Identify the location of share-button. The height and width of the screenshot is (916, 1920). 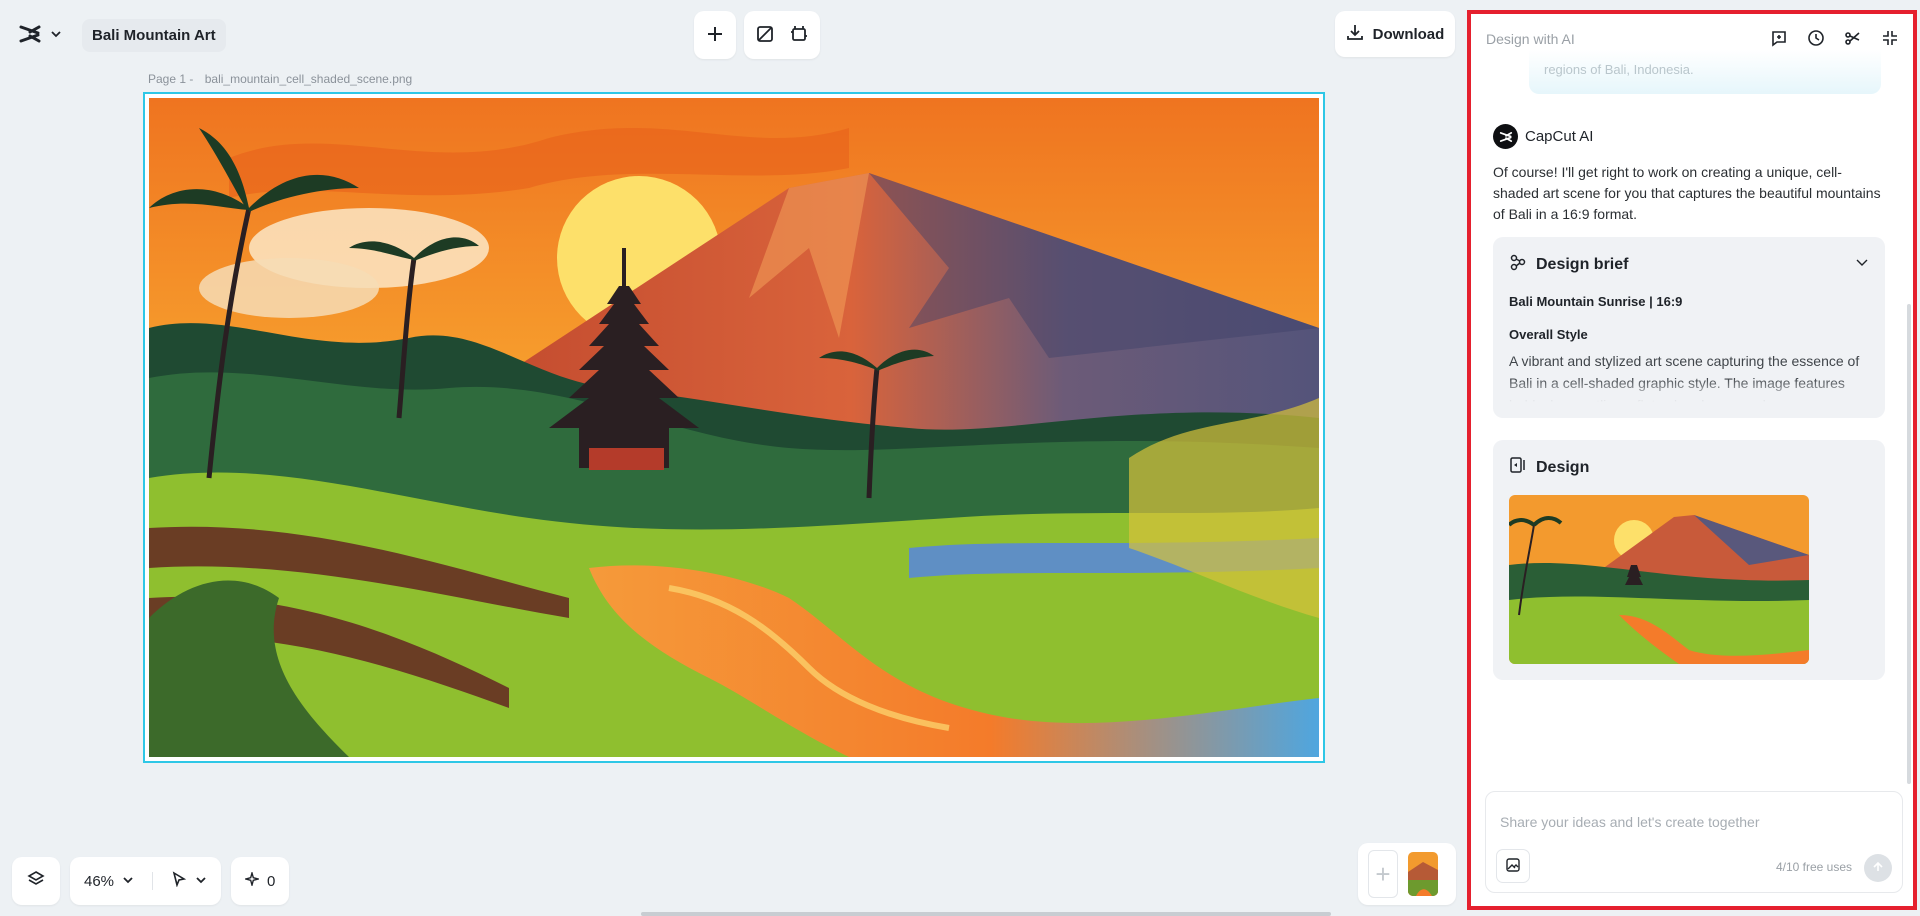
(1853, 39).